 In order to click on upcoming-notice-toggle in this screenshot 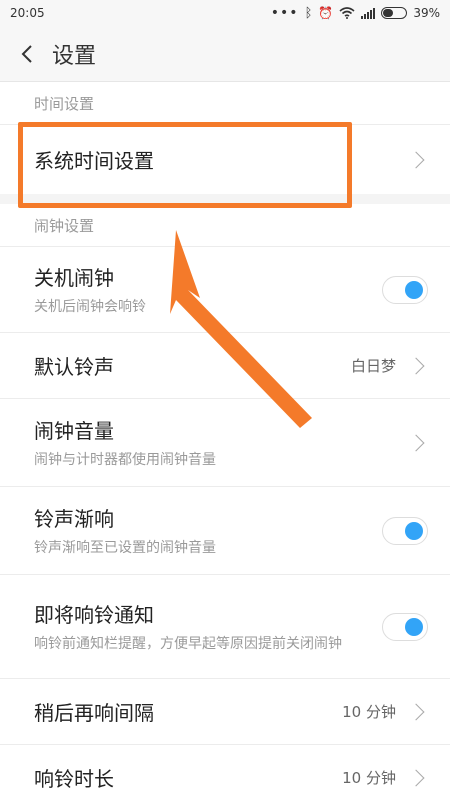, I will do `click(405, 626)`.